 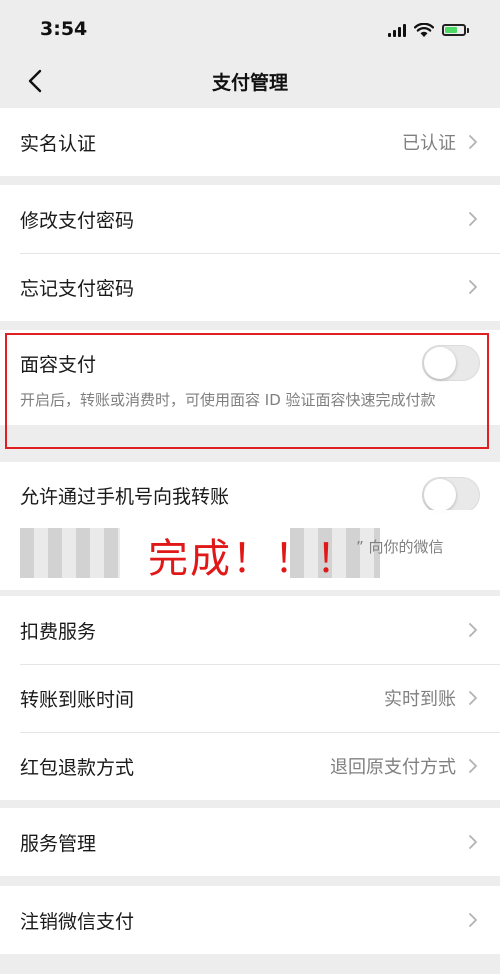 I want to click on status-bar: 3:54, so click(x=250, y=29).